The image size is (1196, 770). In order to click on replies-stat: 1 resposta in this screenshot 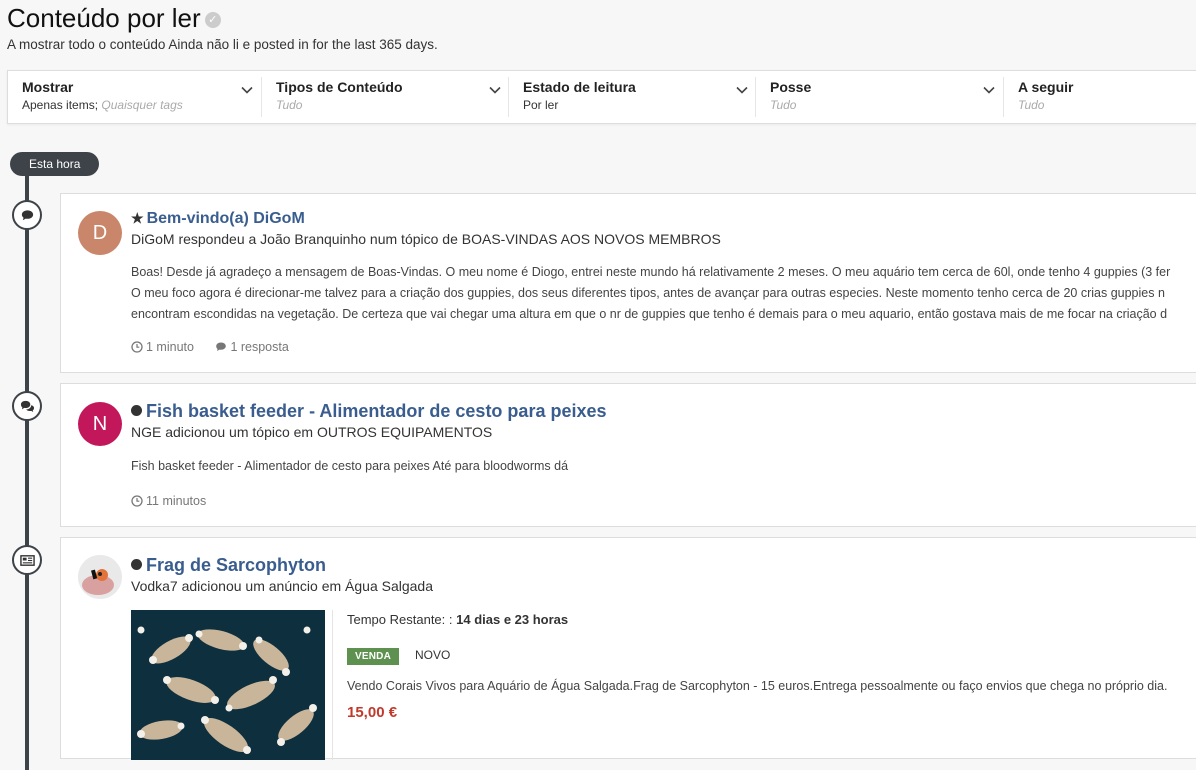, I will do `click(252, 347)`.